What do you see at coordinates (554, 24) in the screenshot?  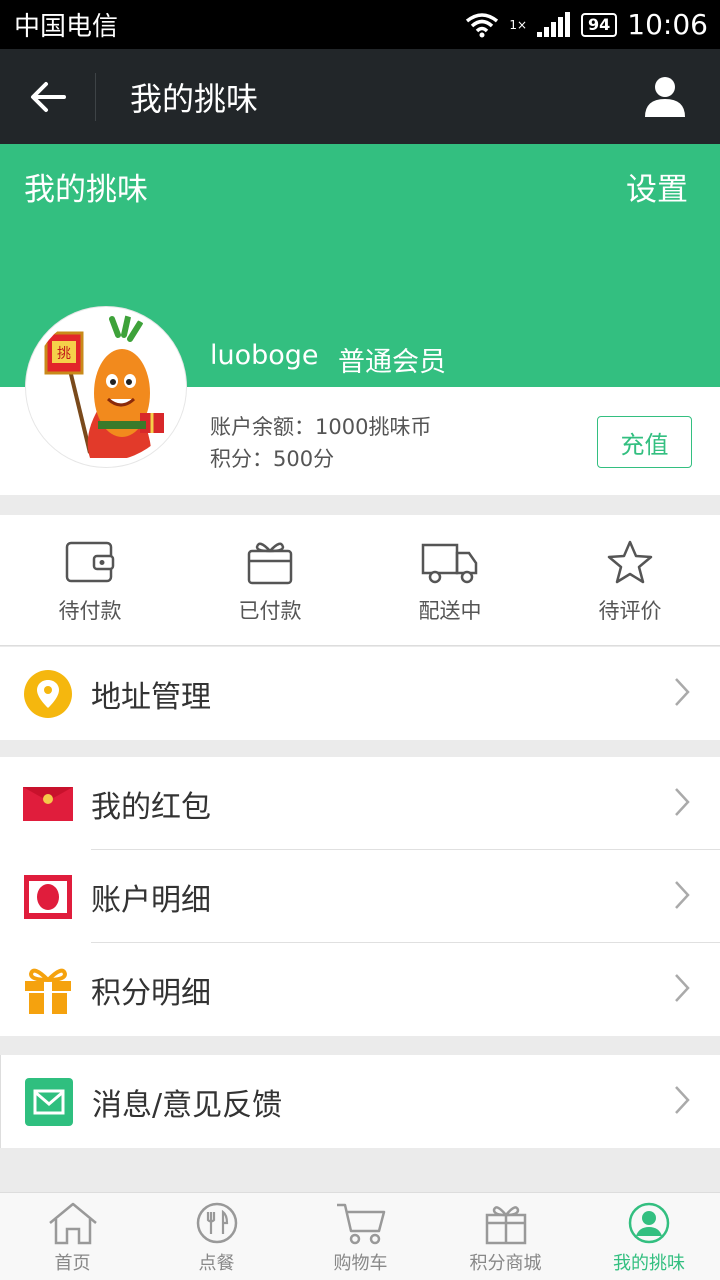 I see `signal-icon` at bounding box center [554, 24].